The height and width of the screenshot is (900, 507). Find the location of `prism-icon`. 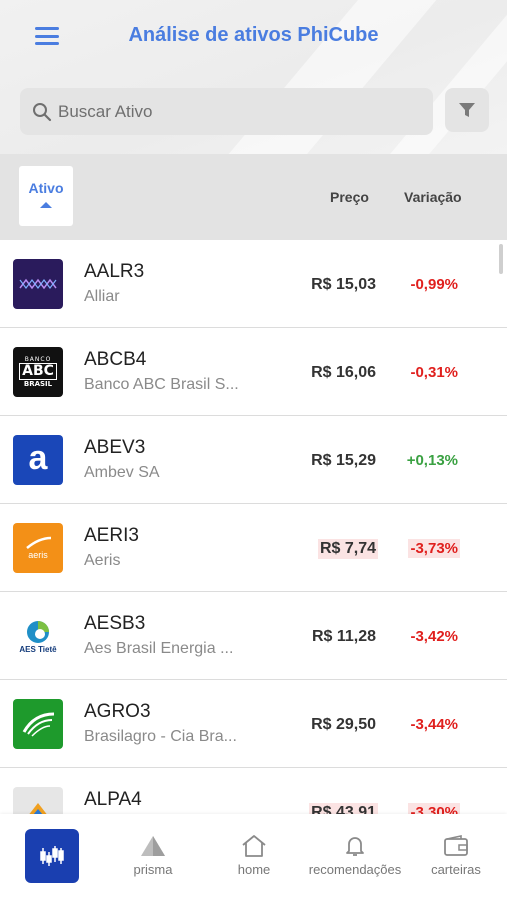

prism-icon is located at coordinates (153, 846).